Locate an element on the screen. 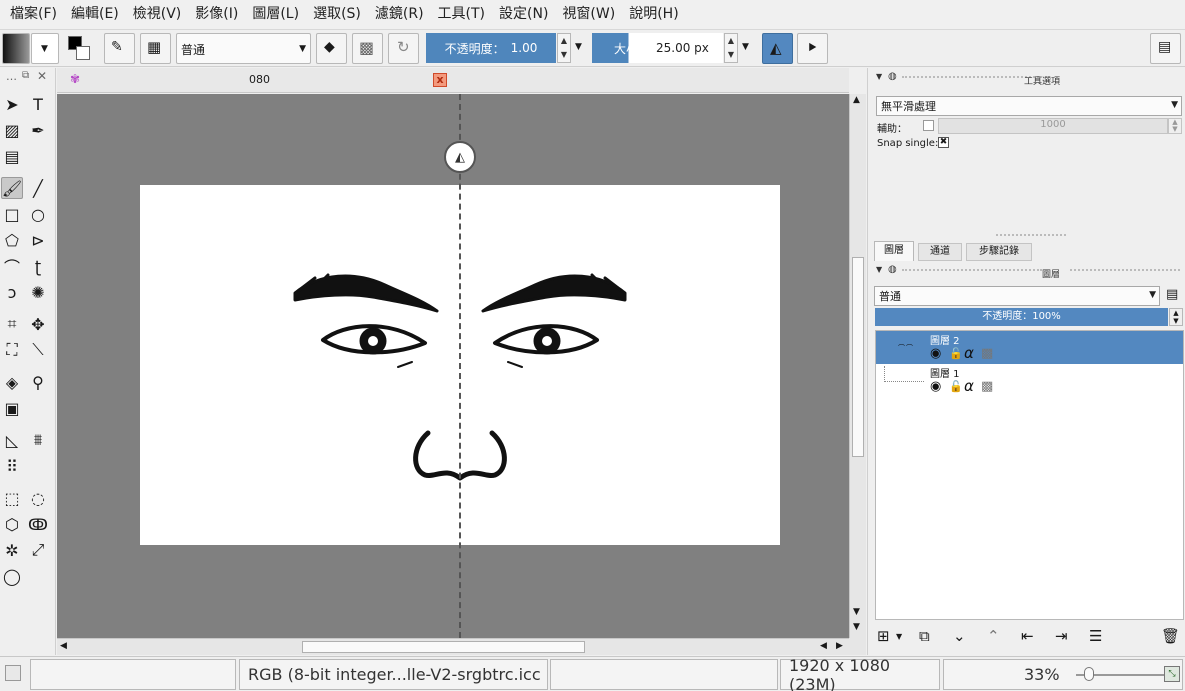 This screenshot has height=691, width=1185. reference-images-tool: ▤ is located at coordinates (12, 156).